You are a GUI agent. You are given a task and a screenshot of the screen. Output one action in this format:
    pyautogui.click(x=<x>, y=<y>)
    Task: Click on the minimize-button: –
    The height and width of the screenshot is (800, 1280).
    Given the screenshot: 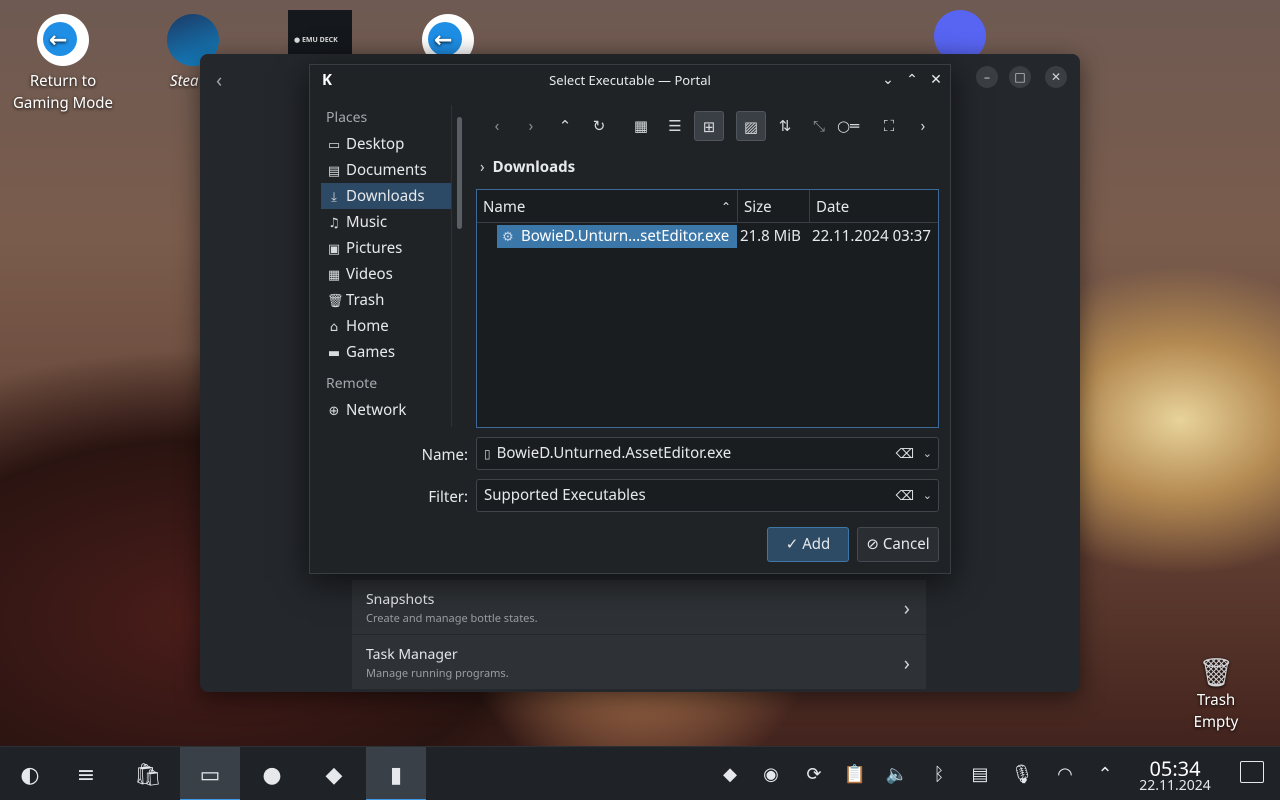 What is the action you would take?
    pyautogui.click(x=987, y=77)
    